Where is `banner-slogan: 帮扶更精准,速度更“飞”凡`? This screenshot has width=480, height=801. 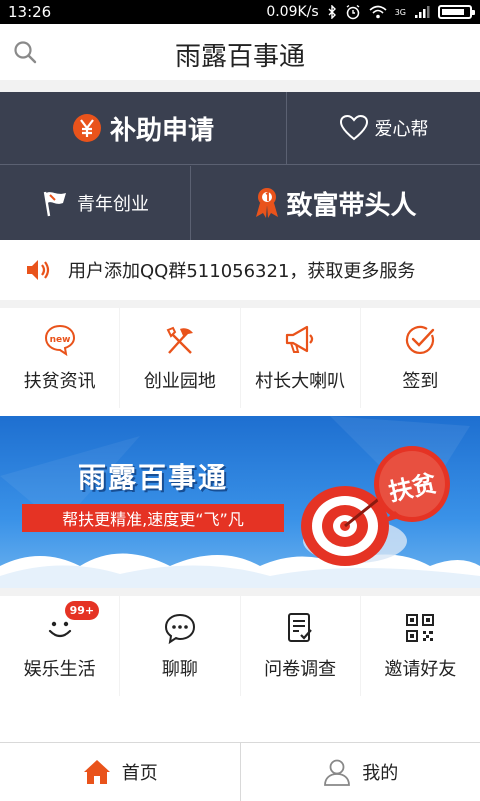 banner-slogan: 帮扶更精准,速度更“飞”凡 is located at coordinates (153, 518).